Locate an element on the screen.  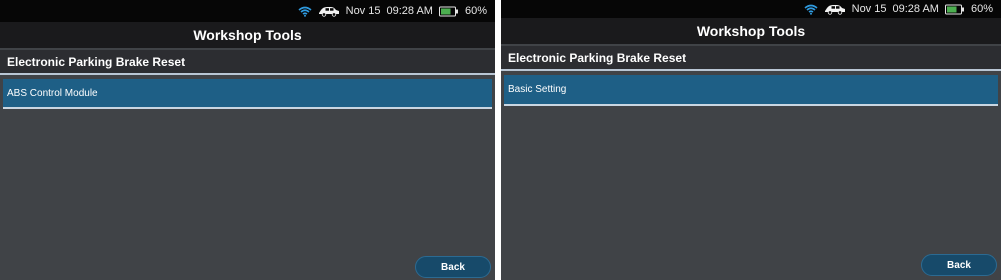
list-item-abs-control-module: ABS Control Module is located at coordinates (247, 94).